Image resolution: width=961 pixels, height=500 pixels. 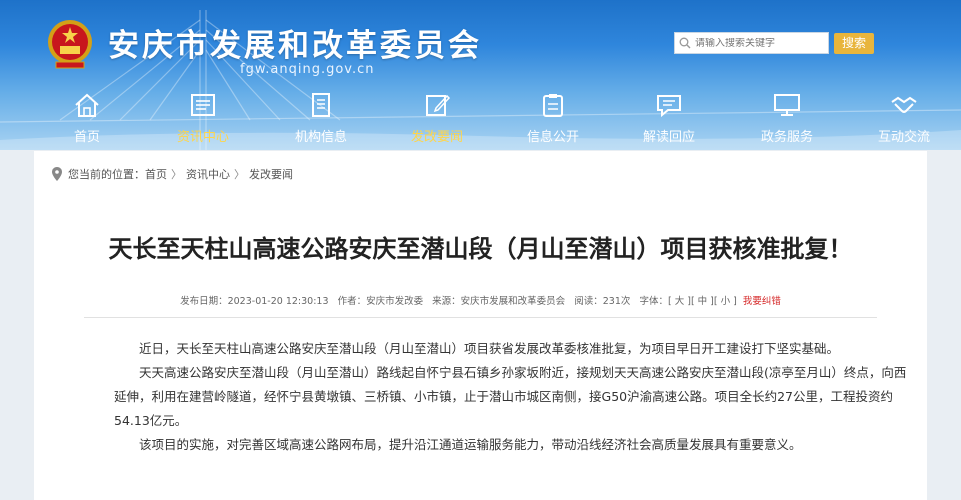 What do you see at coordinates (553, 118) in the screenshot?
I see `nav-item-info-disclosure: 信息公开` at bounding box center [553, 118].